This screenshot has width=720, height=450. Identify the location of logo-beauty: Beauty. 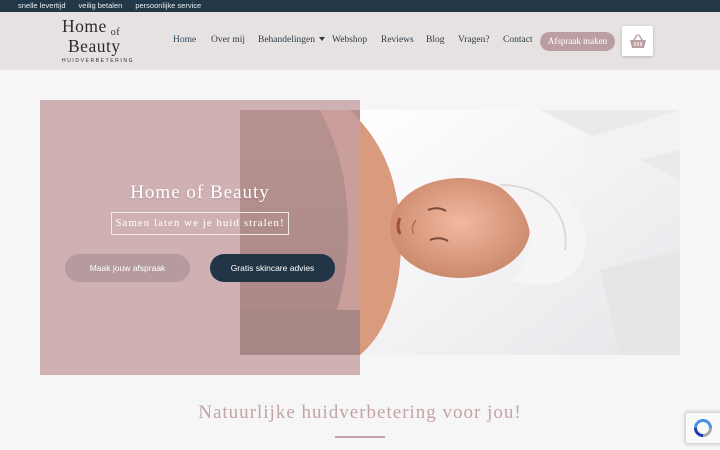
(94, 46).